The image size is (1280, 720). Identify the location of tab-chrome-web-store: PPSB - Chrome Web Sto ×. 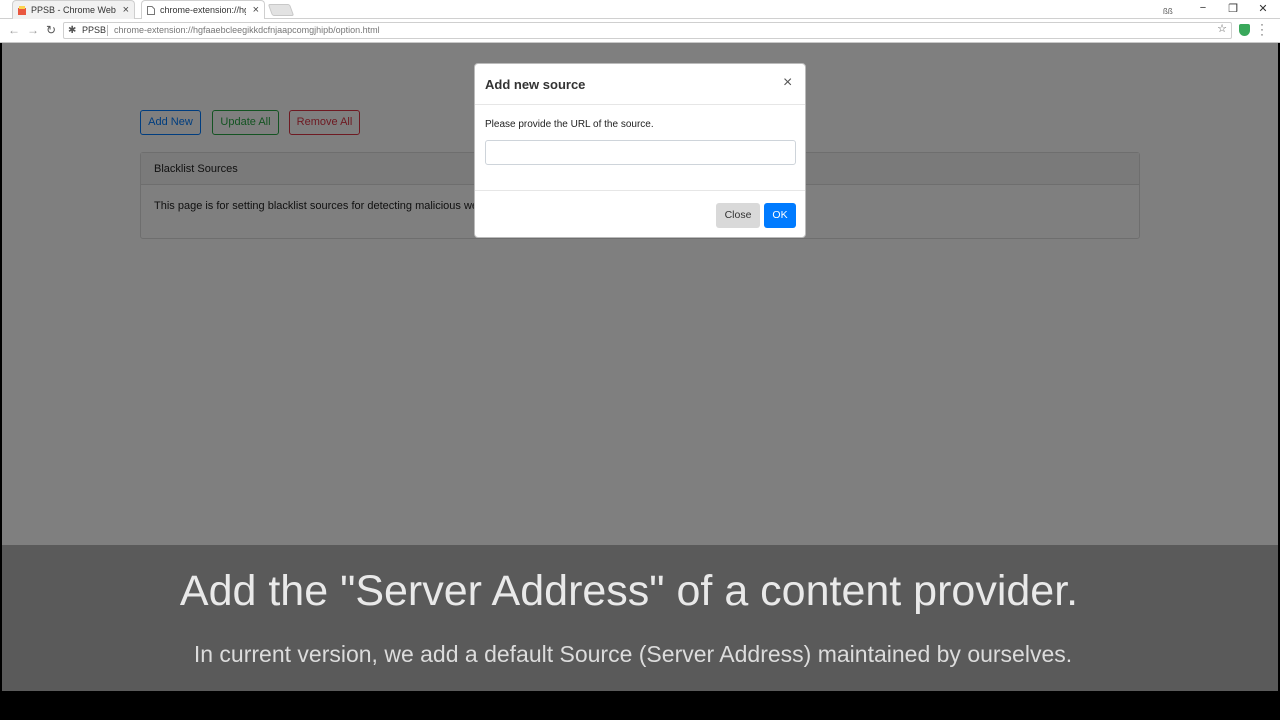
(73, 9).